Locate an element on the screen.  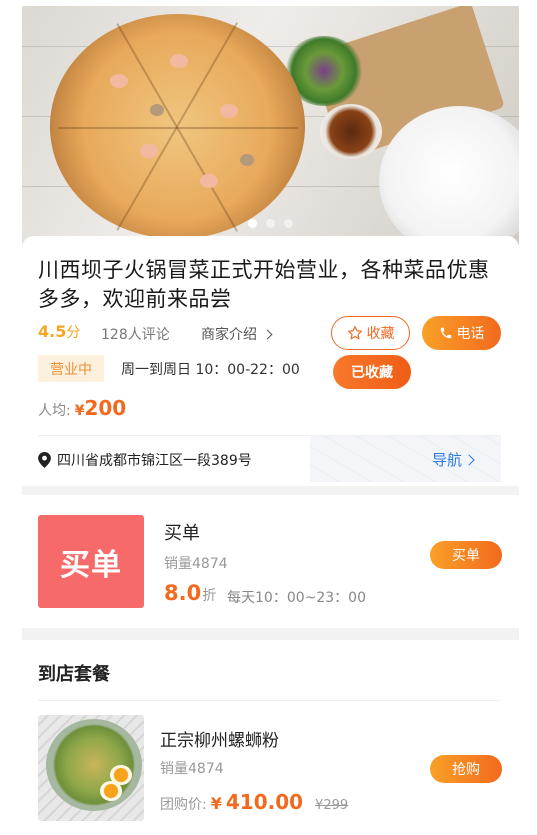
average-price-currency: ¥ is located at coordinates (79, 411).